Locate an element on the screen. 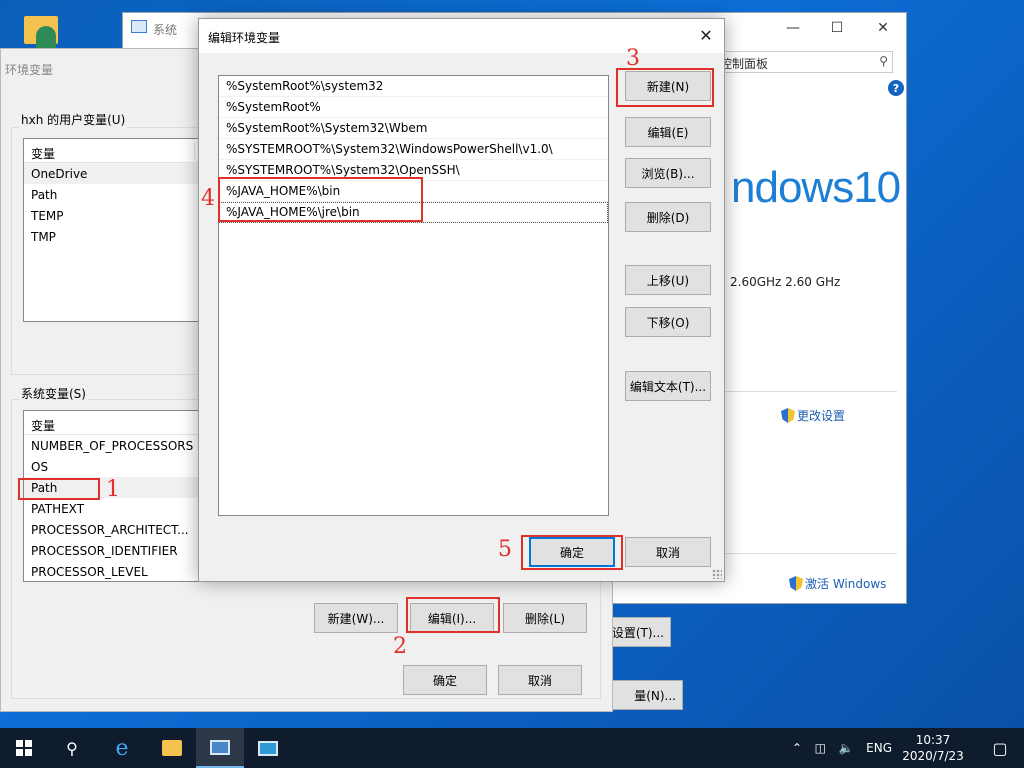 This screenshot has height=768, width=1024. clock-date: 2020/7/23 is located at coordinates (933, 756).